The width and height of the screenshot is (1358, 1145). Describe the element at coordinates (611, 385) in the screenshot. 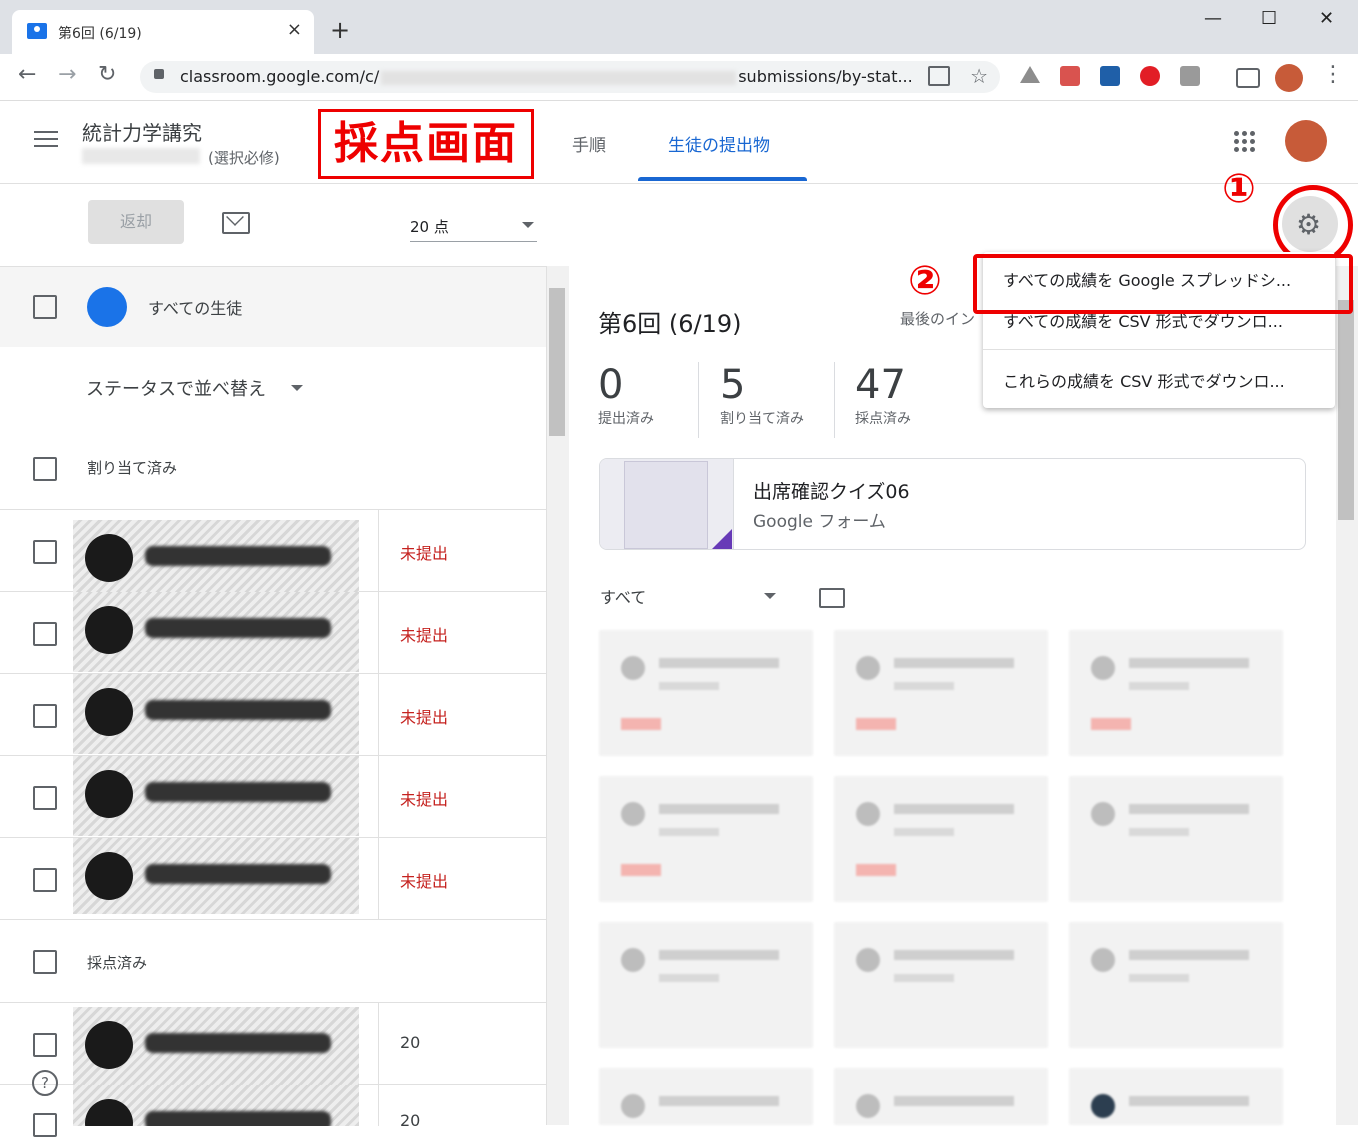

I see `stat-number: 0` at that location.